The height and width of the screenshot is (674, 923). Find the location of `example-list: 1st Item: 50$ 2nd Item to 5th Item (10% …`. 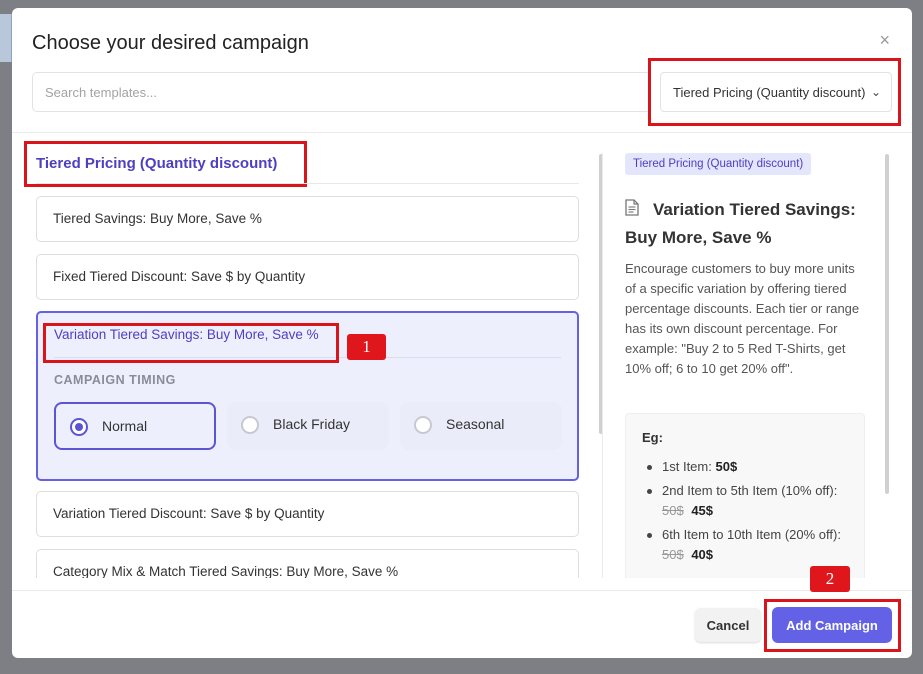

example-list: 1st Item: 50$ 2nd Item to 5th Item (10% … is located at coordinates (745, 511).